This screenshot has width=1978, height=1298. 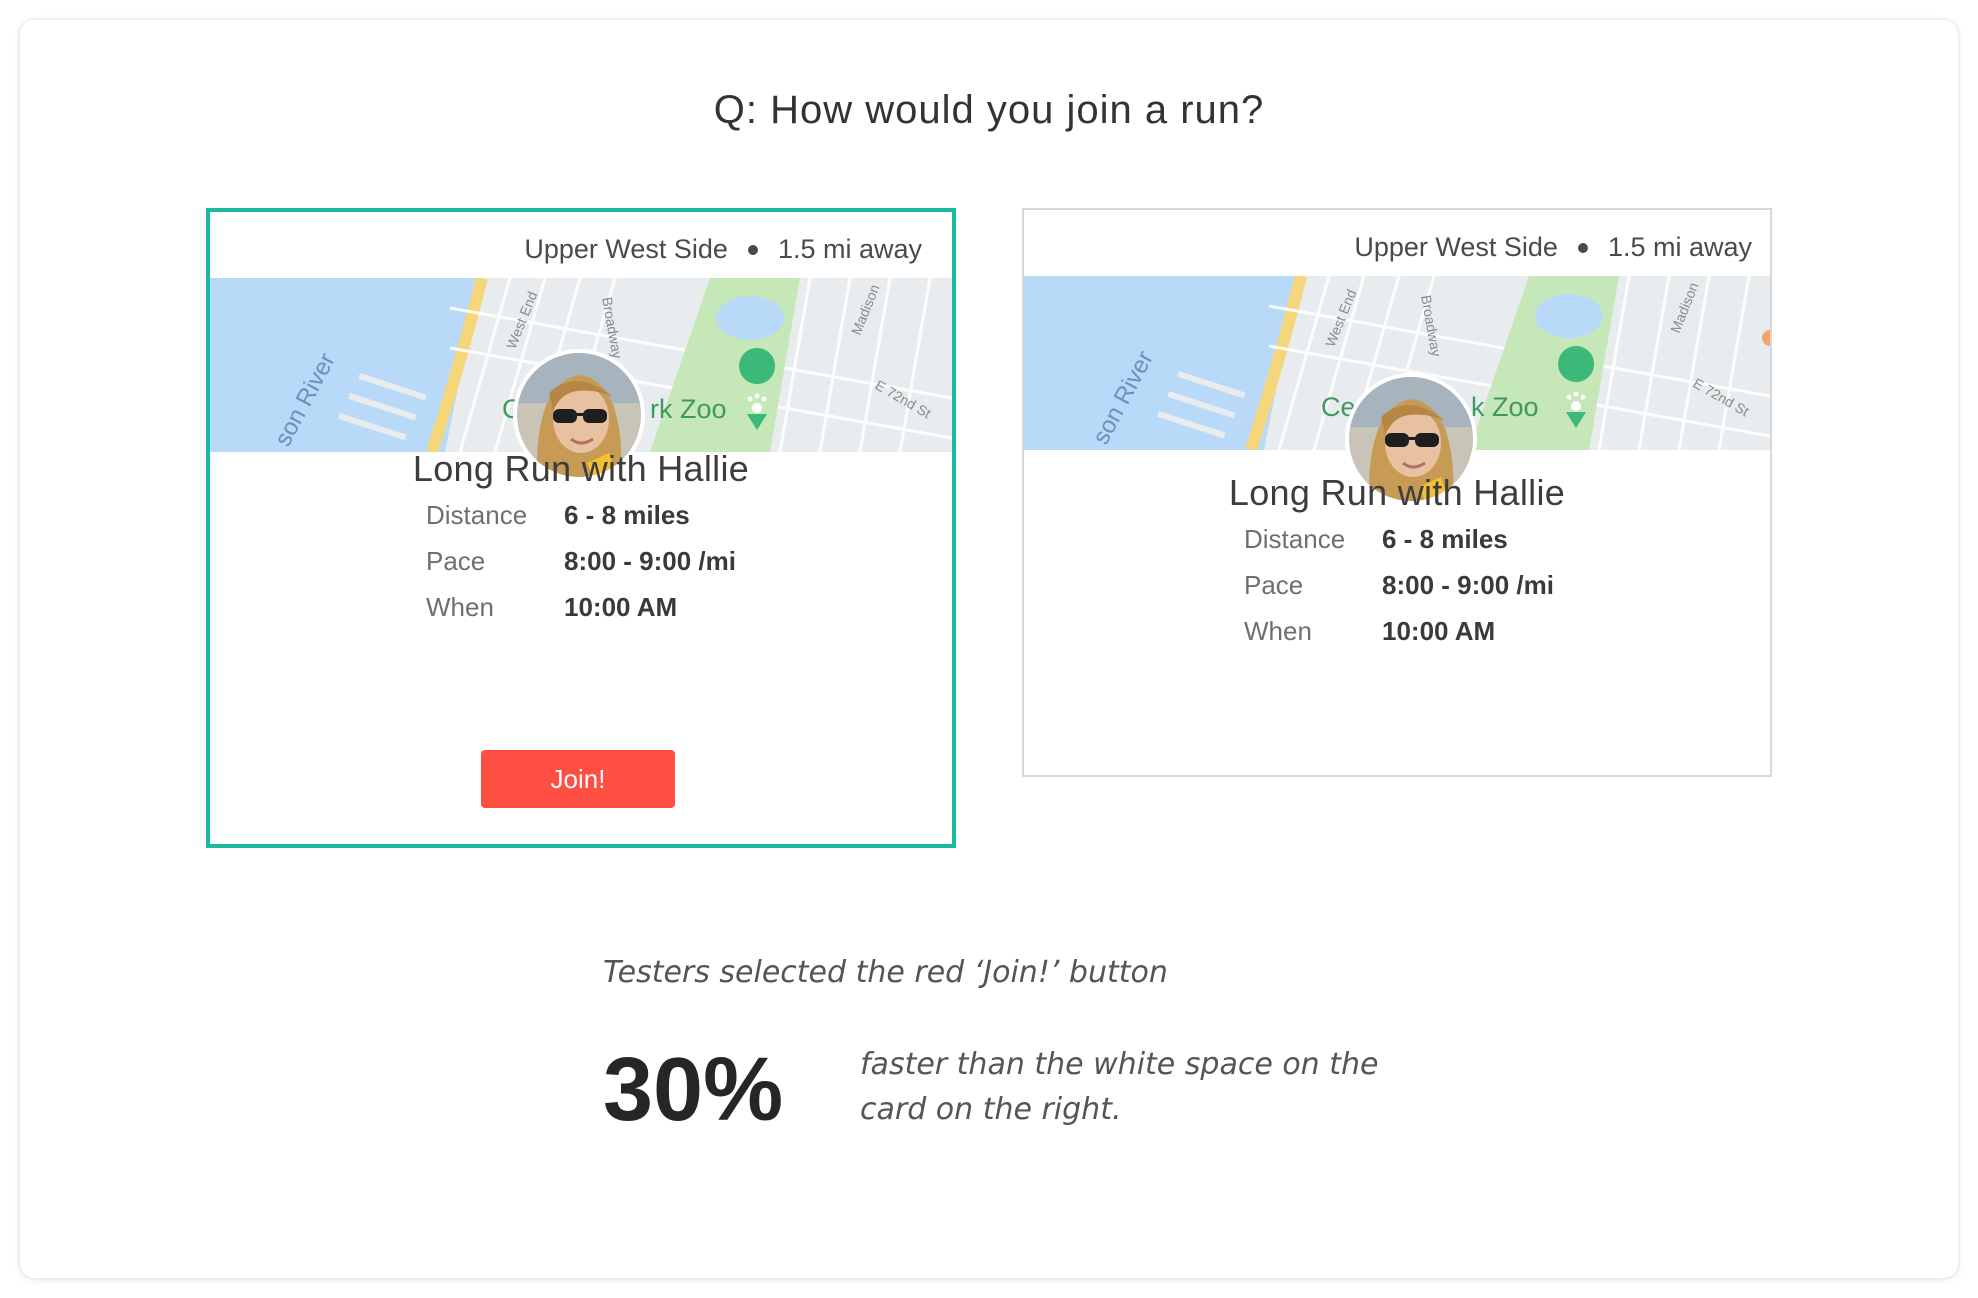 What do you see at coordinates (688, 409) in the screenshot?
I see `svg-text: rk Zoo` at bounding box center [688, 409].